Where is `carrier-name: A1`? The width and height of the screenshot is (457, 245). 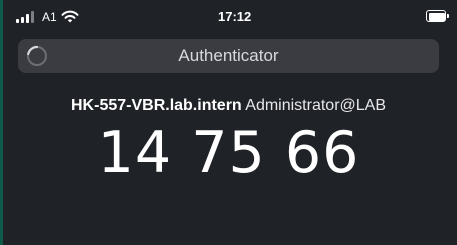 carrier-name: A1 is located at coordinates (49, 17).